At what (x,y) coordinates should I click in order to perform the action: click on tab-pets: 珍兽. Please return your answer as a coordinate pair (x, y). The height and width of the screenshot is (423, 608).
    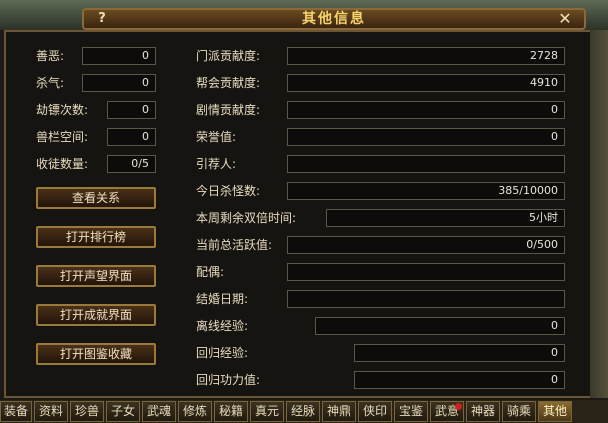
    Looking at the image, I should click on (87, 411).